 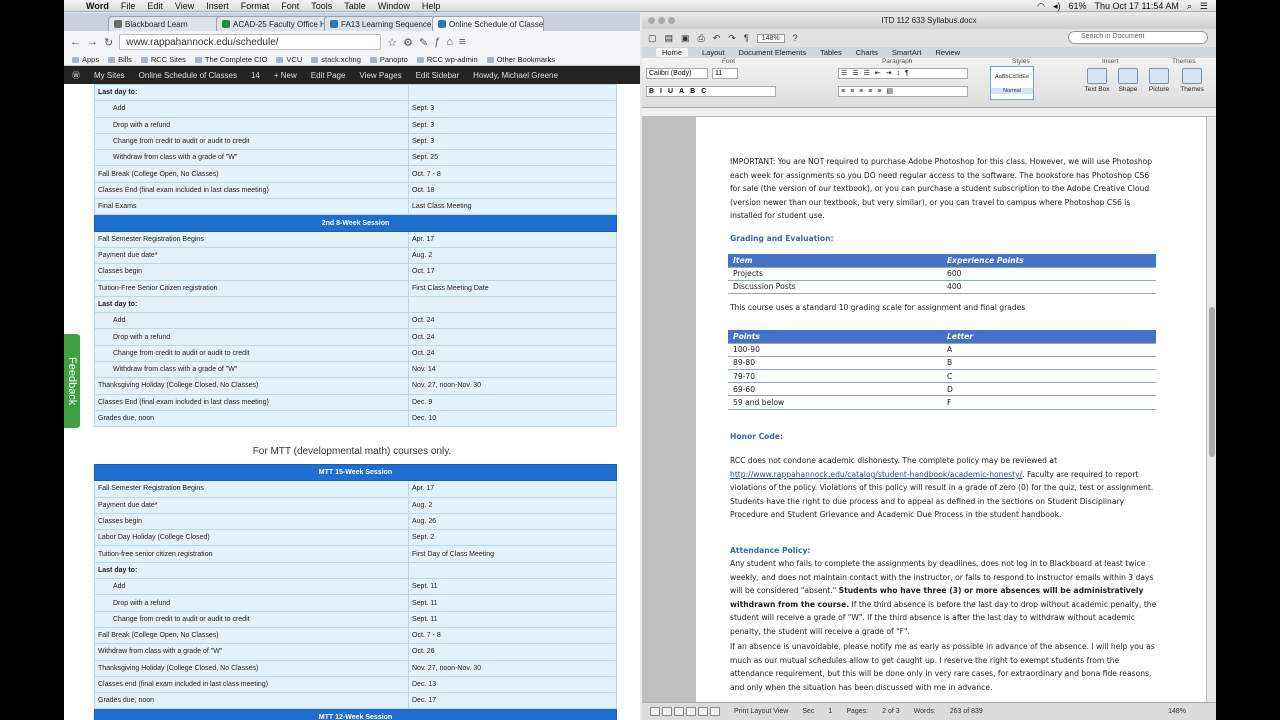 I want to click on bookmark-apps: Apps, so click(x=85, y=59).